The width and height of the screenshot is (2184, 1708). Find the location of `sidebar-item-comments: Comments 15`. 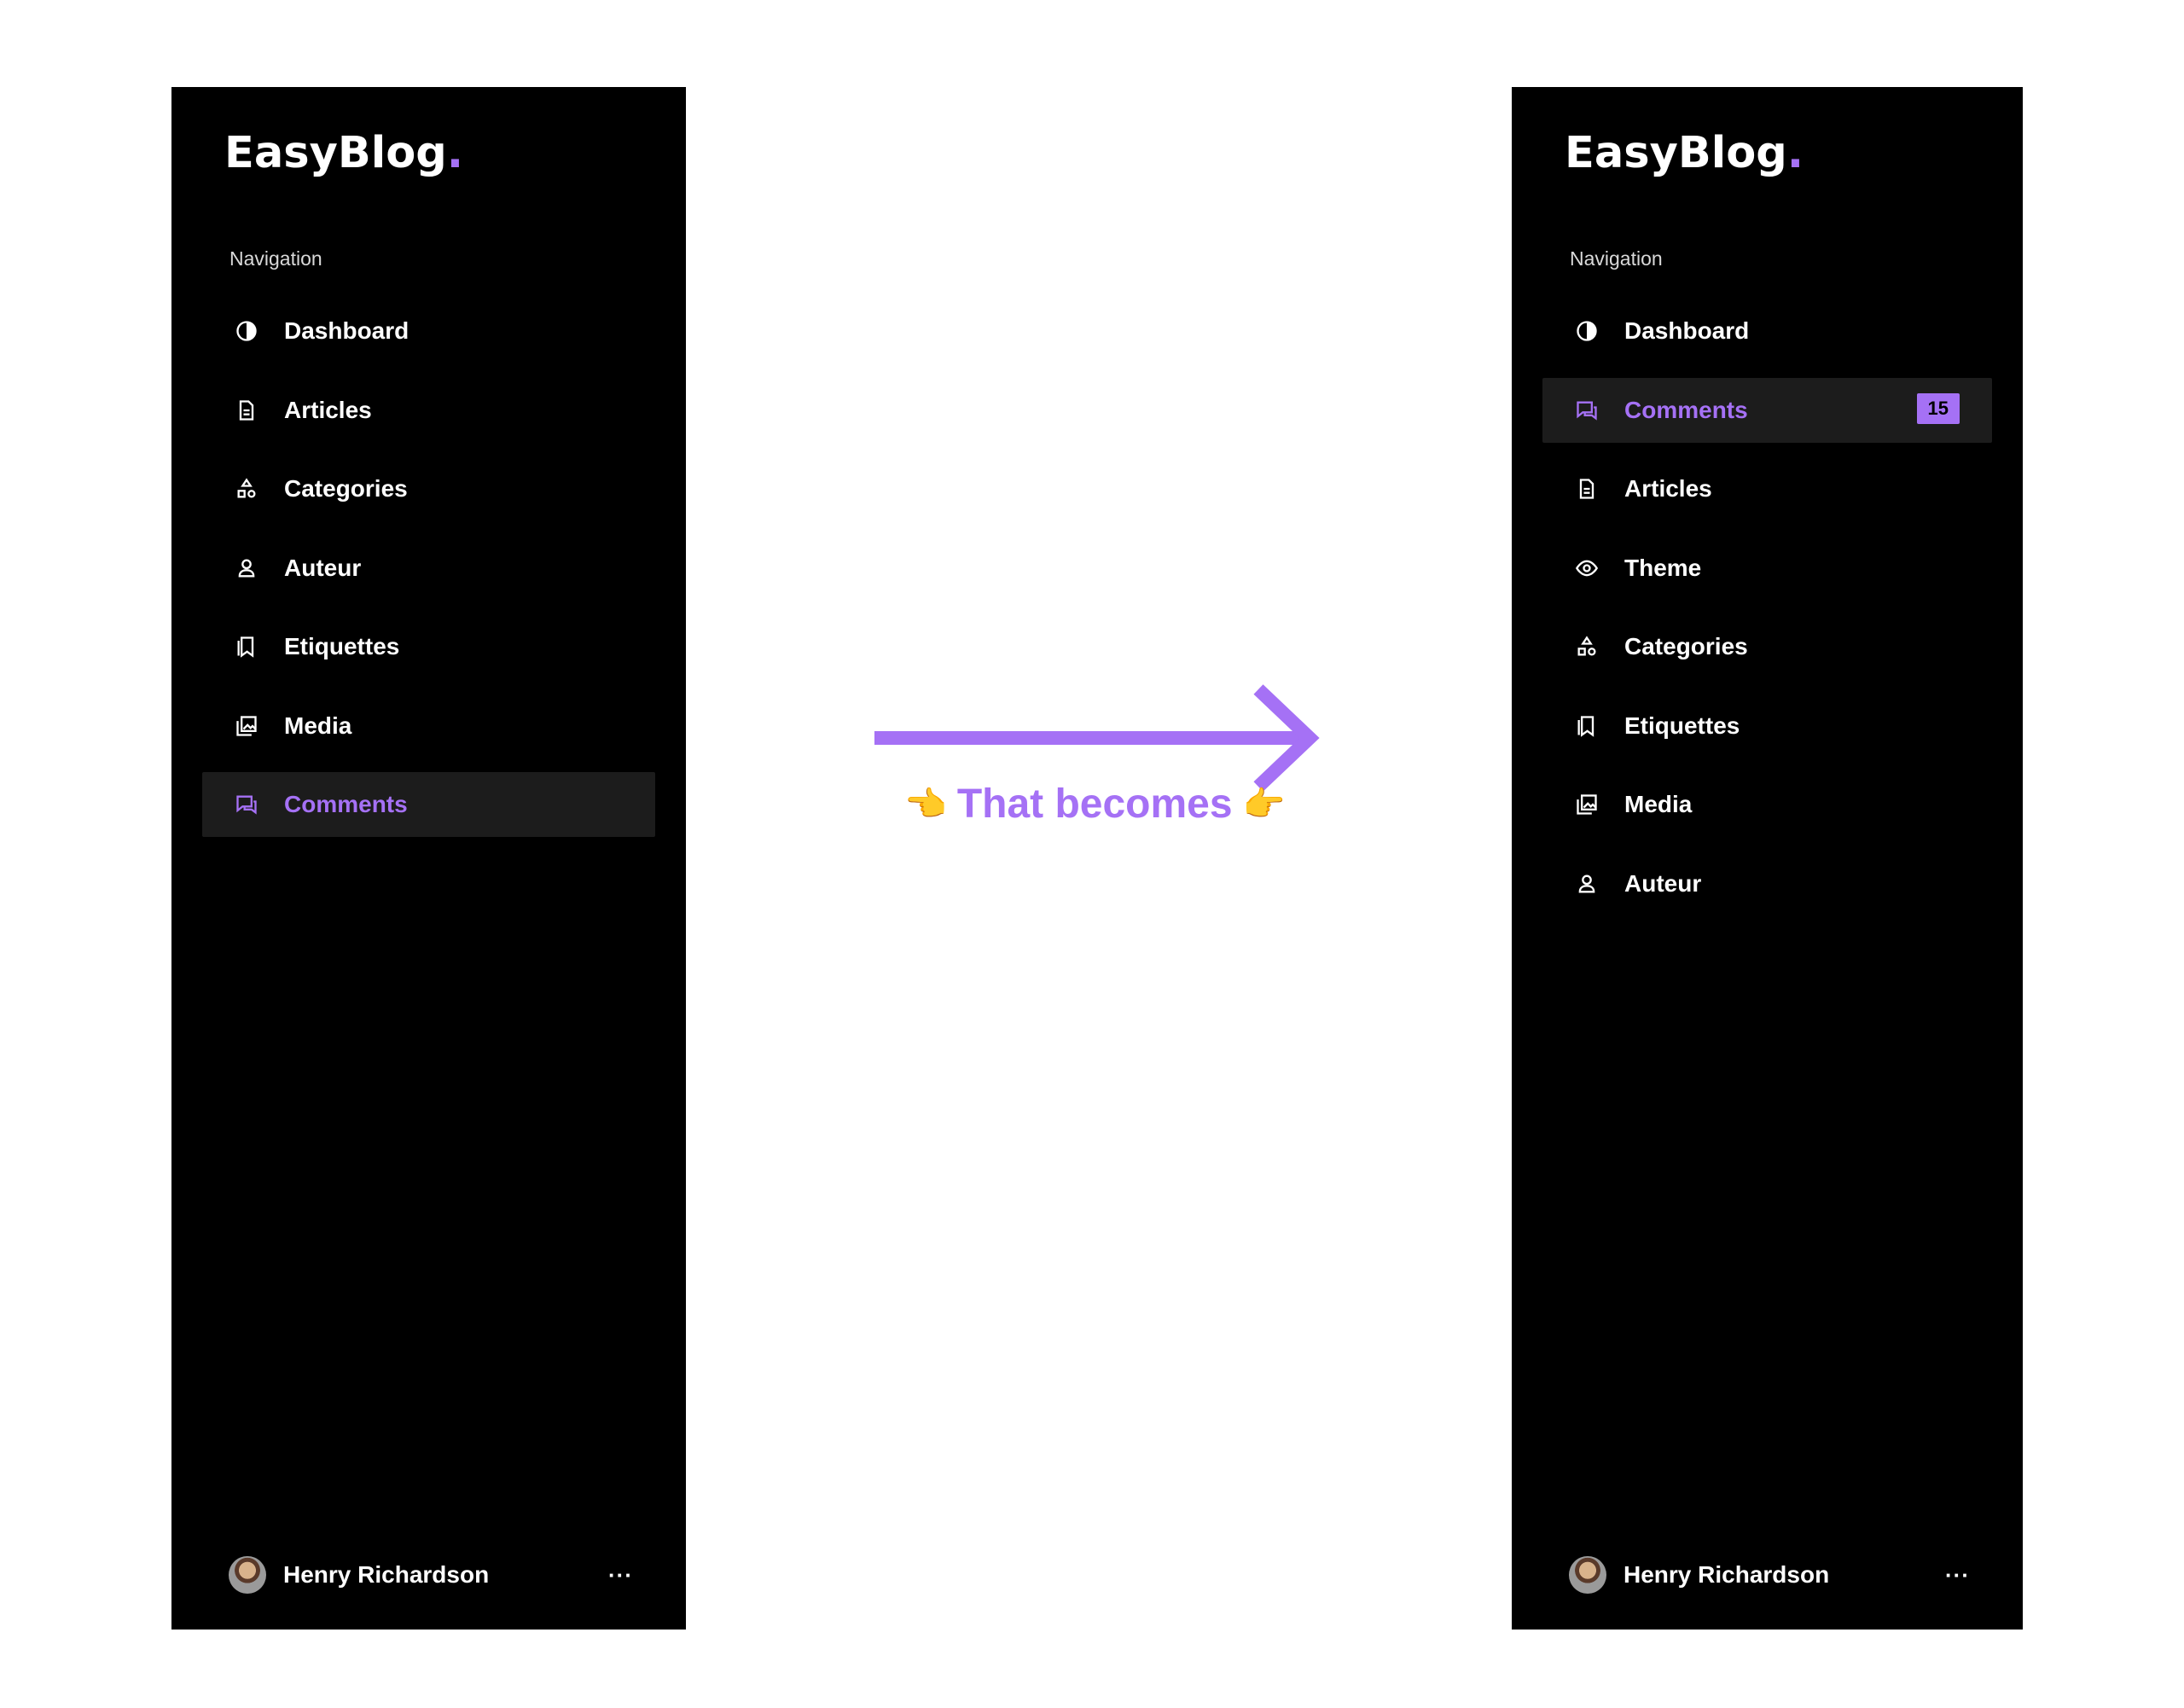

sidebar-item-comments: Comments 15 is located at coordinates (1767, 410).